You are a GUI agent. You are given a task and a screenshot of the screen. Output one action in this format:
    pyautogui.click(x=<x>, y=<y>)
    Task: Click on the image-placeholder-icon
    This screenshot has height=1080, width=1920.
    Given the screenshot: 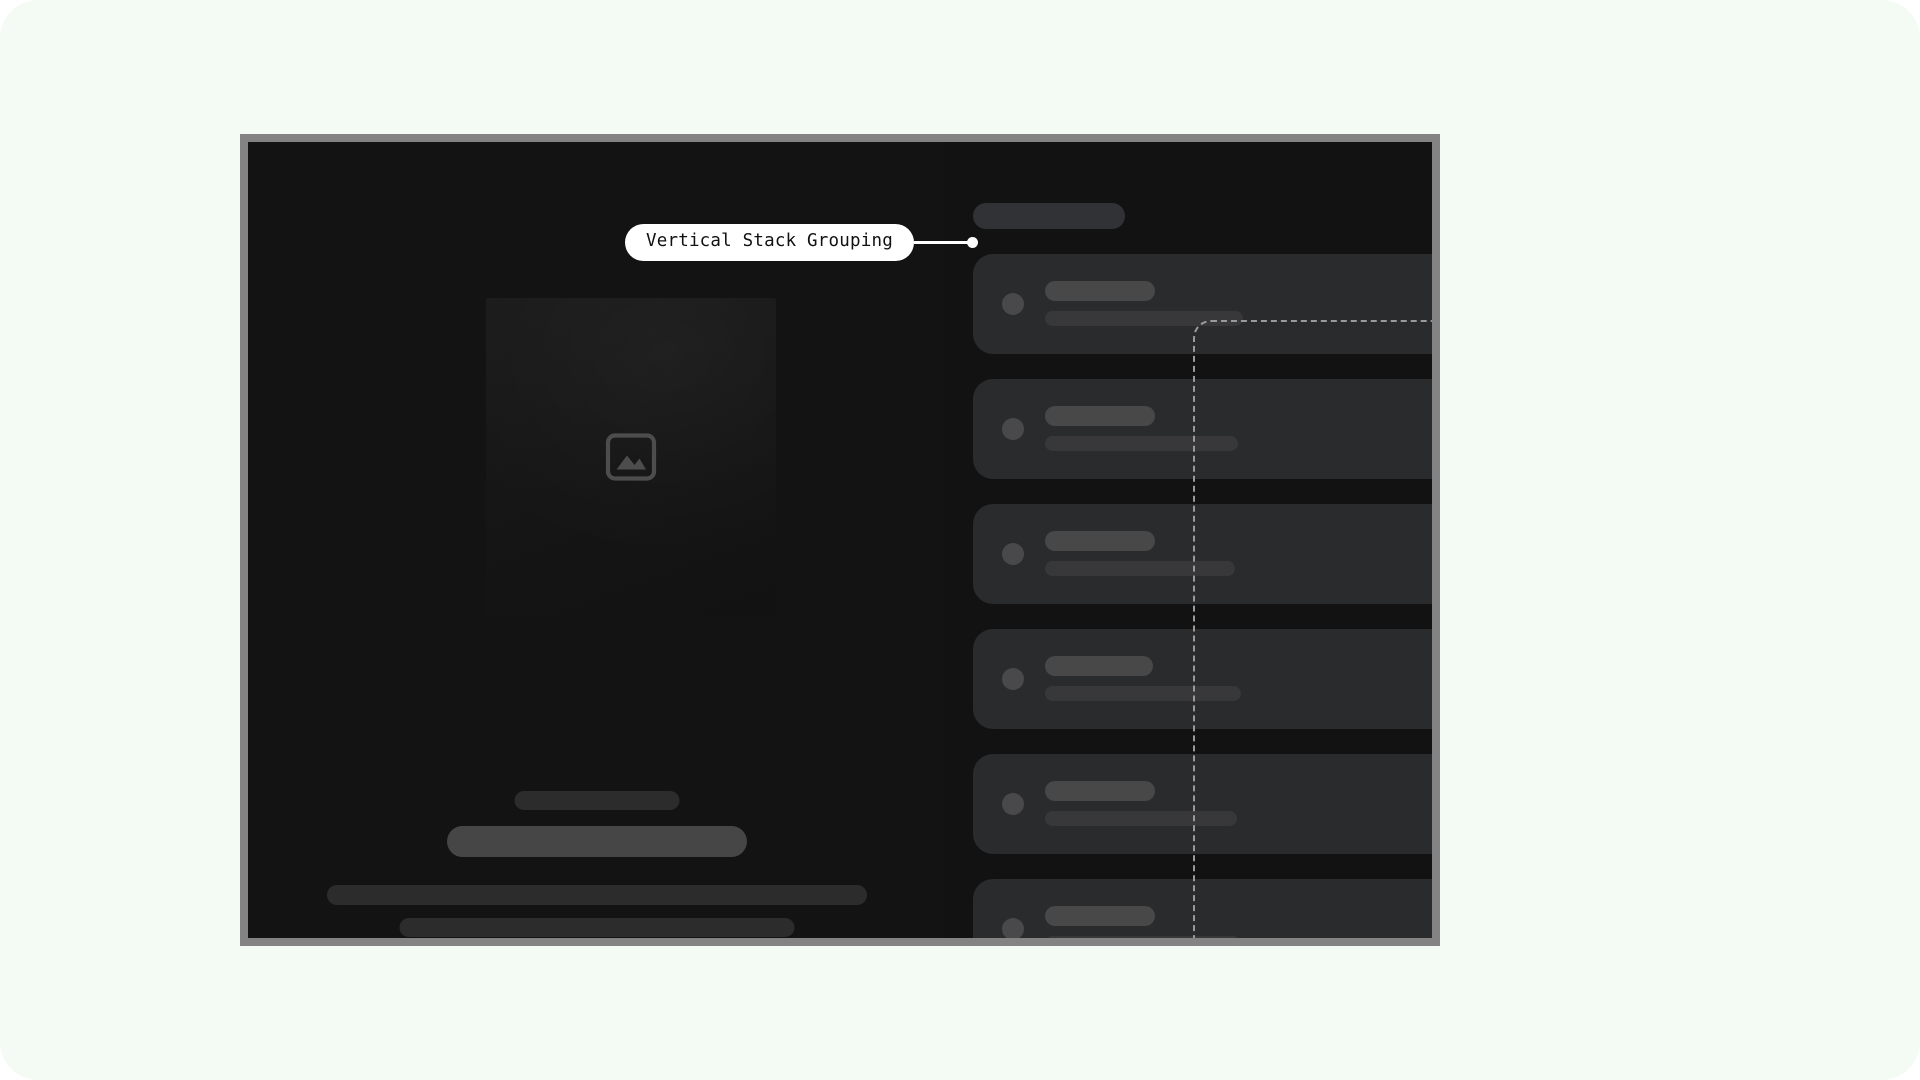 What is the action you would take?
    pyautogui.click(x=631, y=457)
    